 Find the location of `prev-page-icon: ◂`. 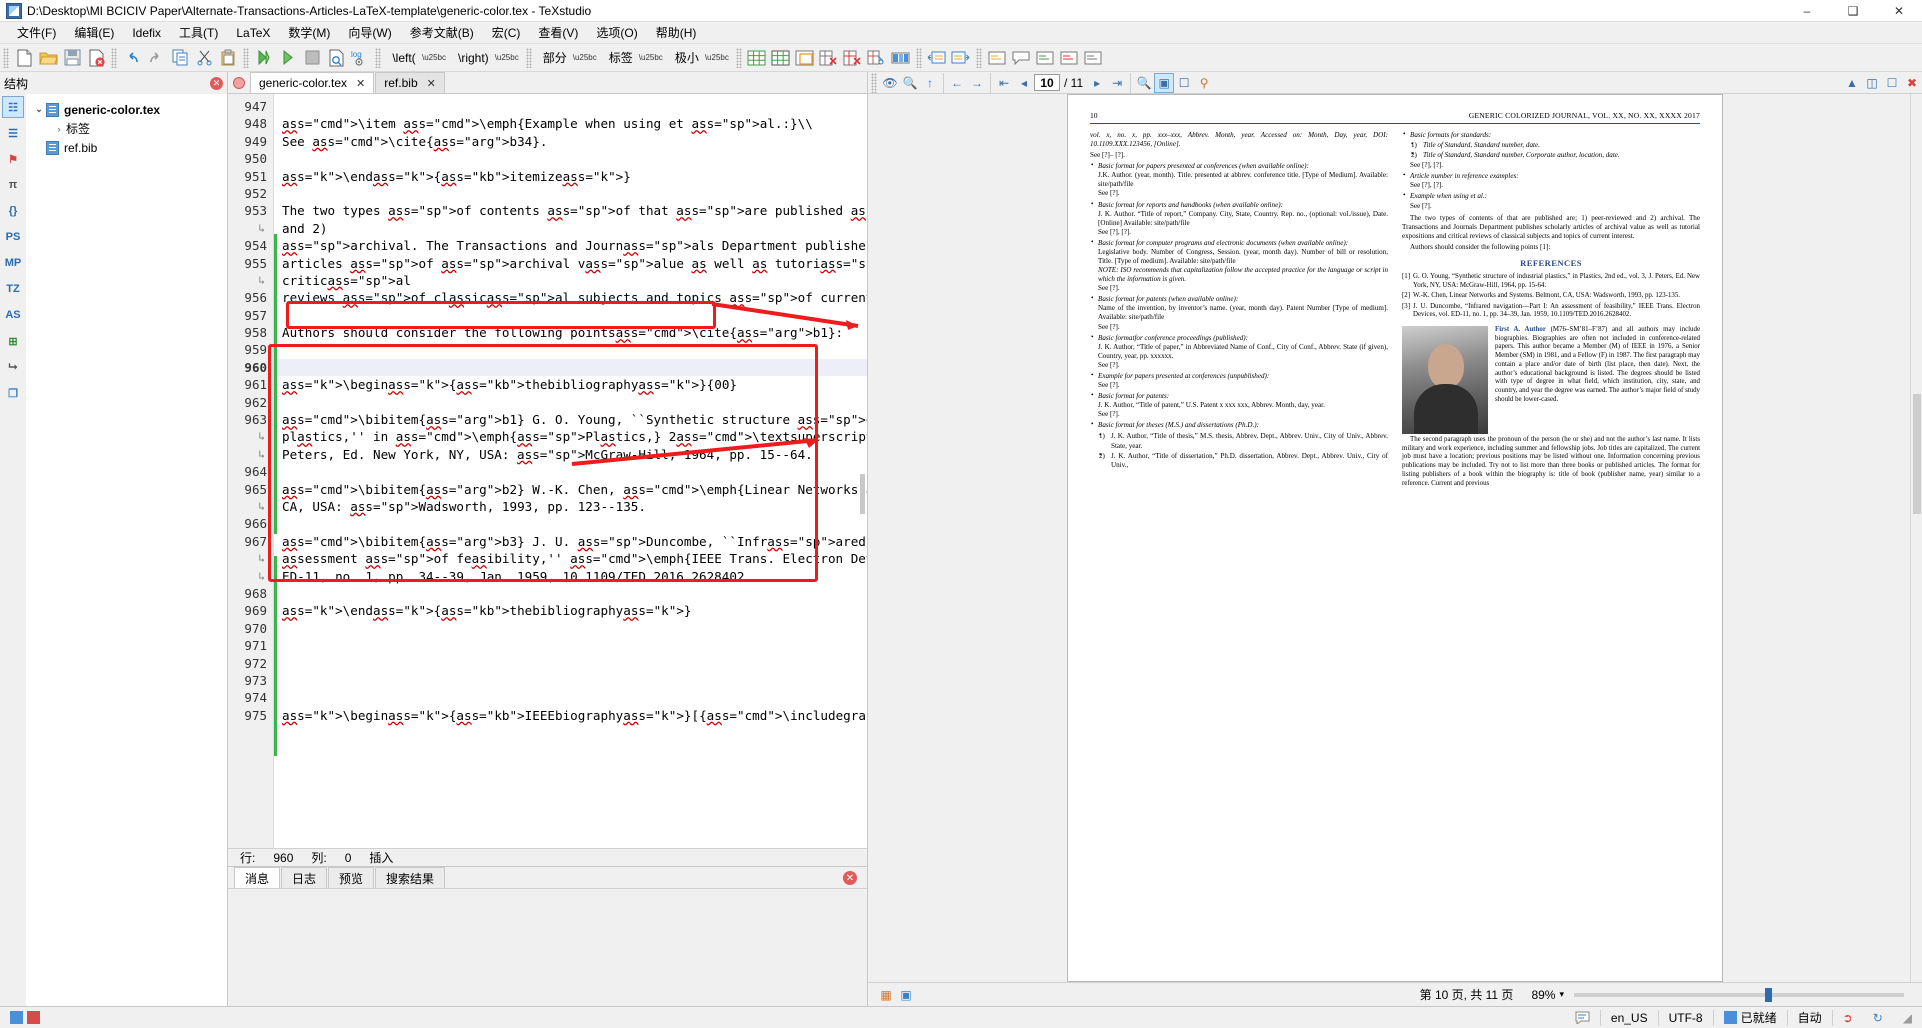

prev-page-icon: ◂ is located at coordinates (1024, 83).